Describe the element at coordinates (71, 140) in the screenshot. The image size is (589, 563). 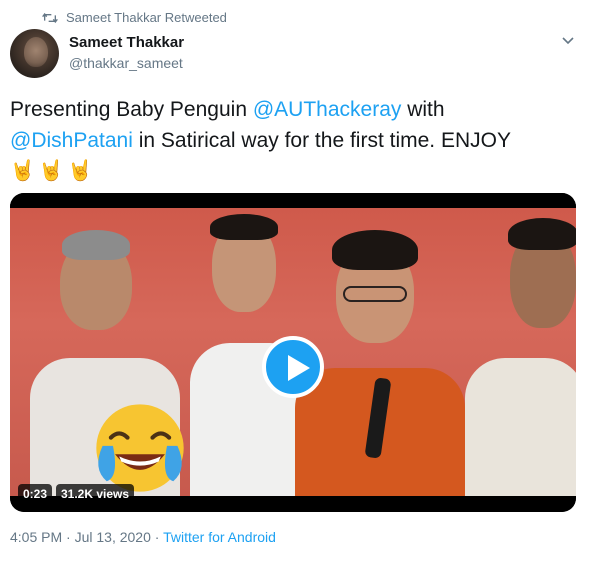
I see `mention-link: @DishPatani` at that location.